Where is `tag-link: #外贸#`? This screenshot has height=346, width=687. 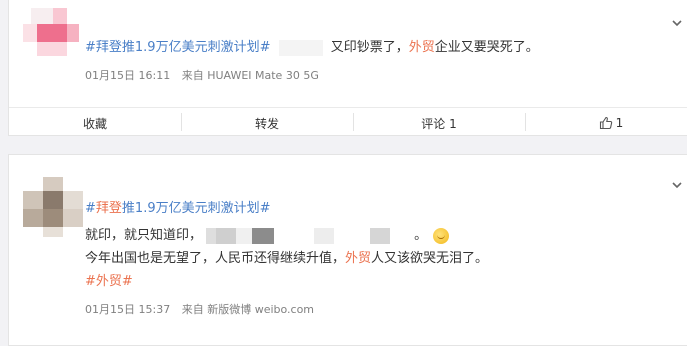 tag-link: #外贸# is located at coordinates (109, 281).